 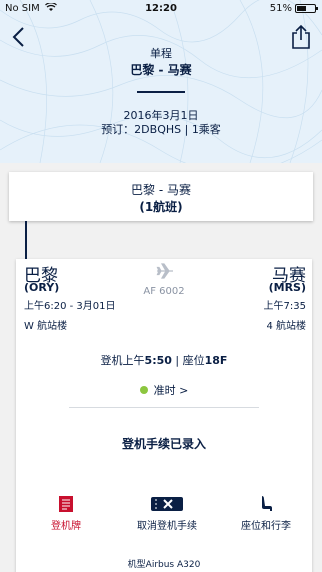 What do you see at coordinates (171, 390) in the screenshot?
I see `flight-status: 准时 >` at bounding box center [171, 390].